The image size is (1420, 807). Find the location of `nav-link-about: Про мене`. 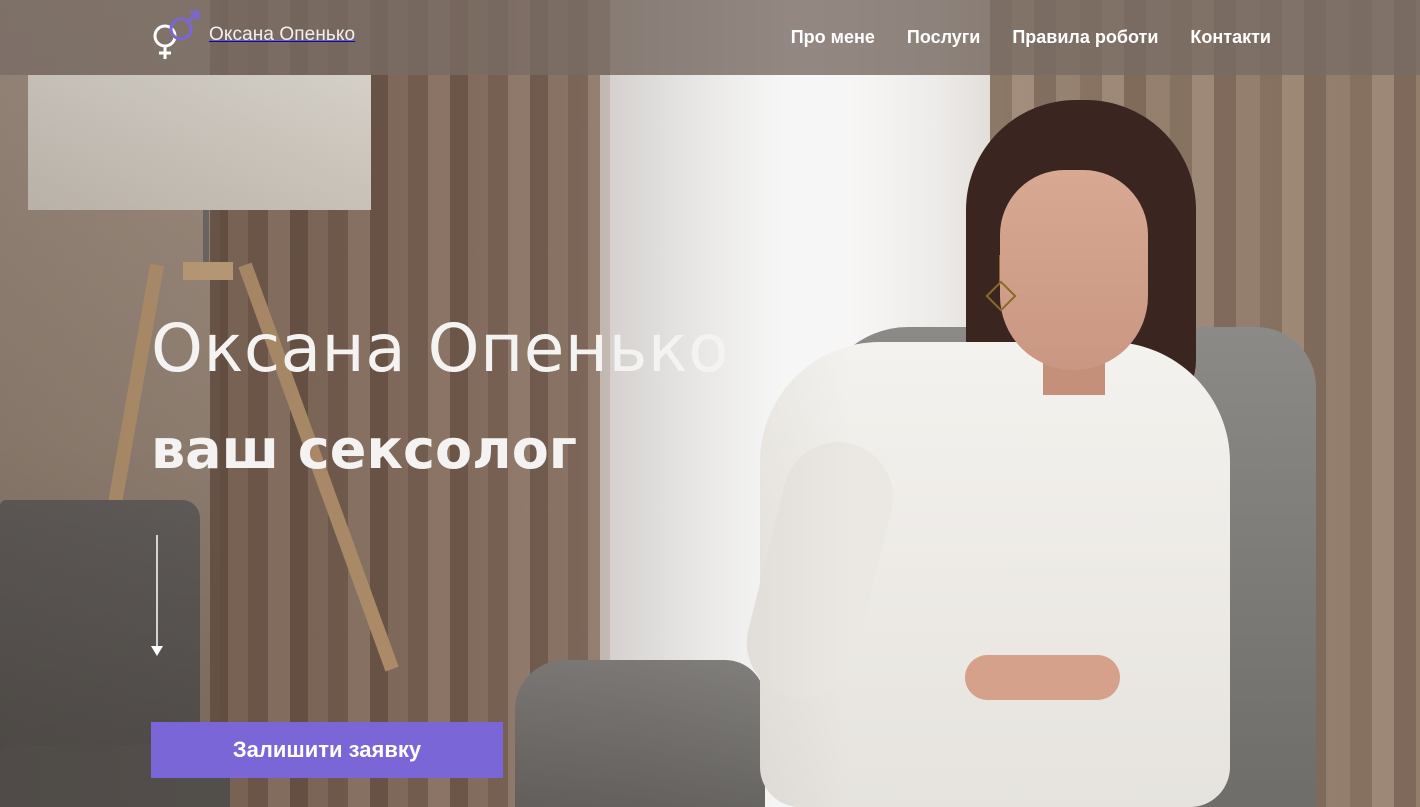

nav-link-about: Про мене is located at coordinates (833, 37).